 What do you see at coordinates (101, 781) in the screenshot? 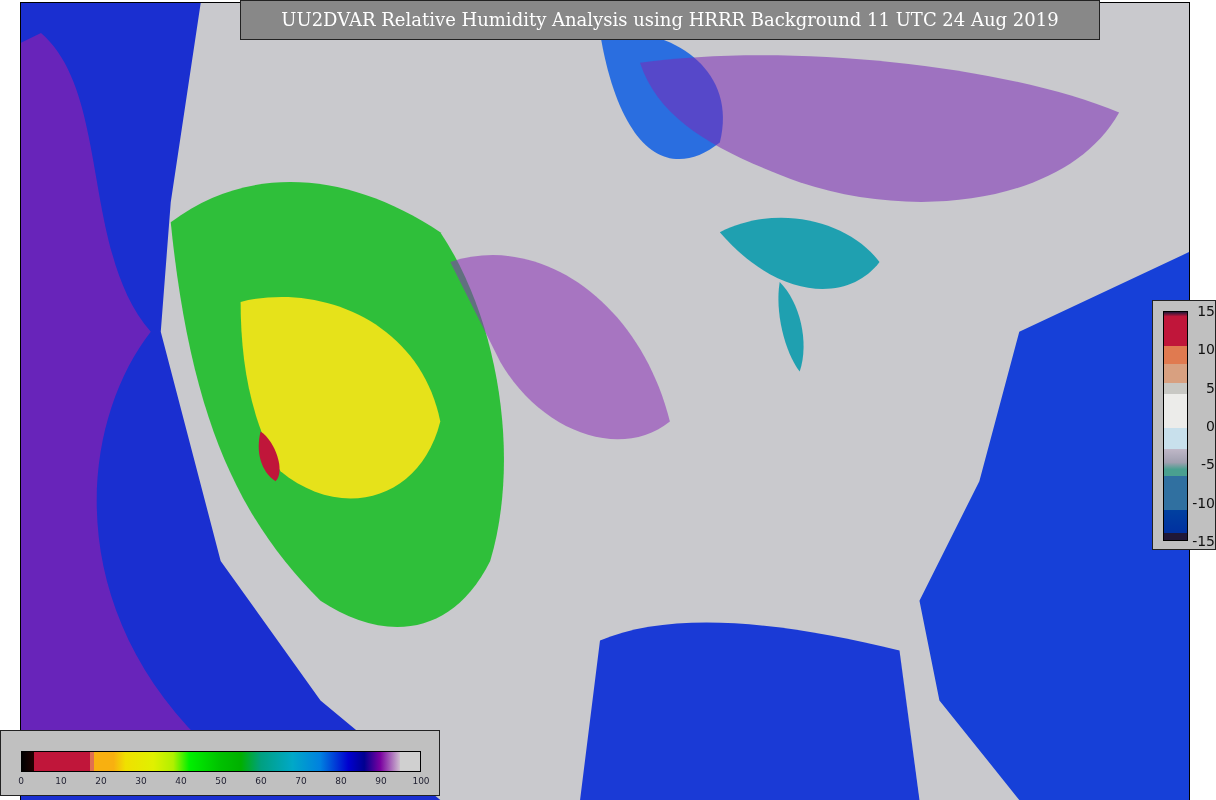
I see `tick-label: 20` at bounding box center [101, 781].